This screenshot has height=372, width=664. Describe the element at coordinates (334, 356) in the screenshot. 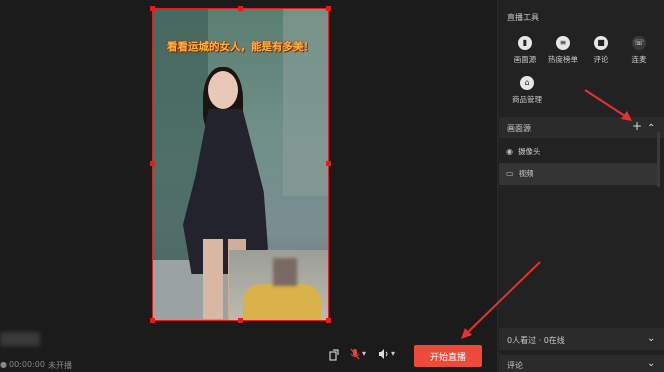

I see `rotate-icon` at that location.